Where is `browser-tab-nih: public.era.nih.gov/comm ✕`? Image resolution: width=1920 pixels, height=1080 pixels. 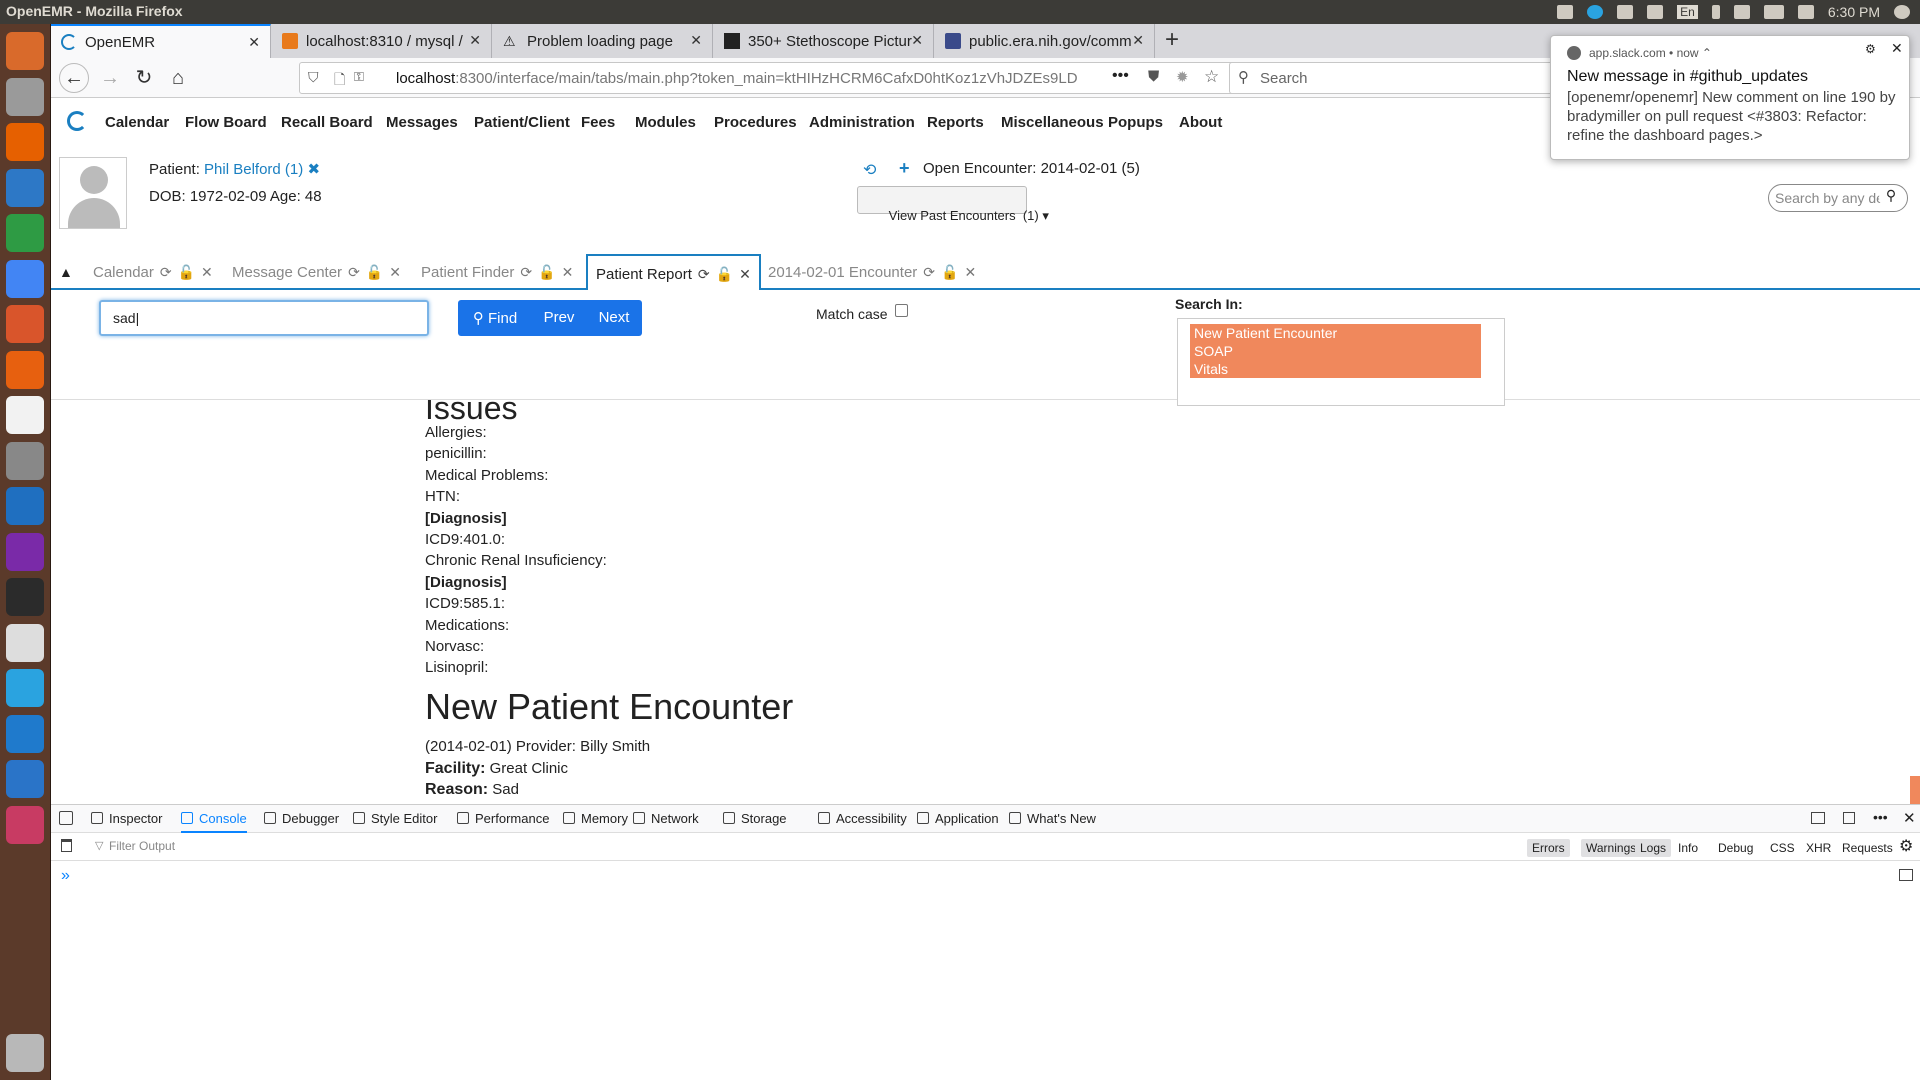 browser-tab-nih: public.era.nih.gov/comm ✕ is located at coordinates (1045, 41).